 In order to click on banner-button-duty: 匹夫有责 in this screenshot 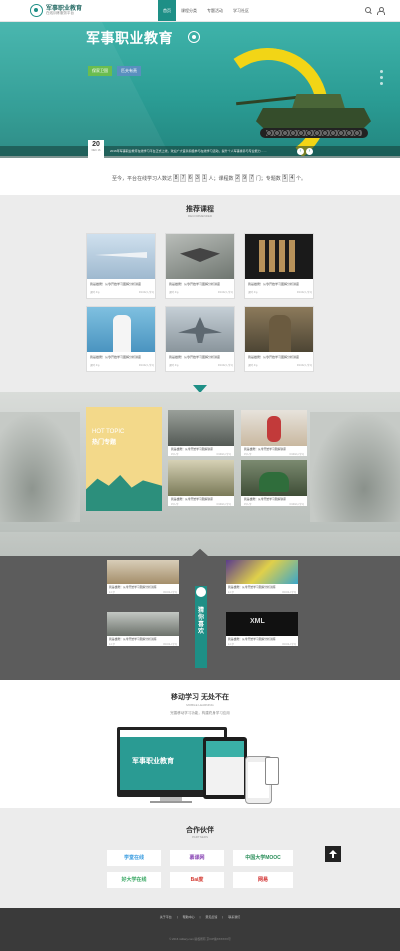, I will do `click(129, 71)`.